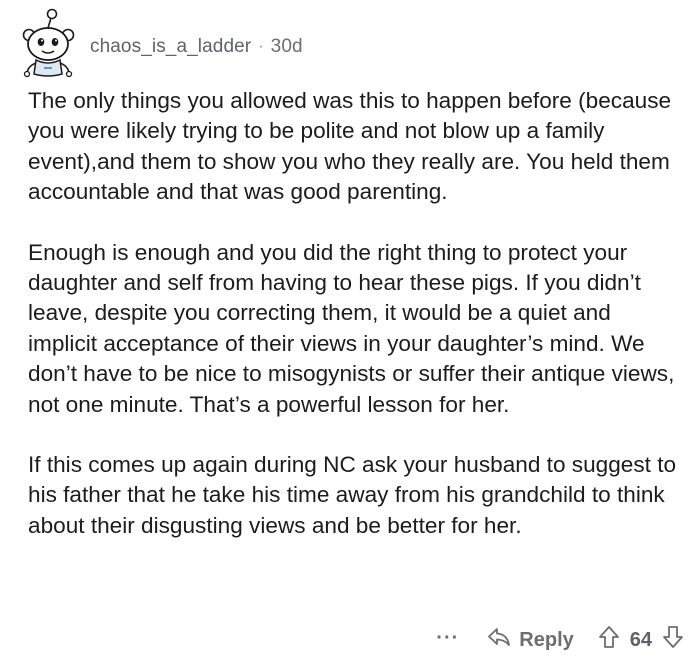 The width and height of the screenshot is (700, 668). Describe the element at coordinates (546, 639) in the screenshot. I see `reply-label: Reply` at that location.